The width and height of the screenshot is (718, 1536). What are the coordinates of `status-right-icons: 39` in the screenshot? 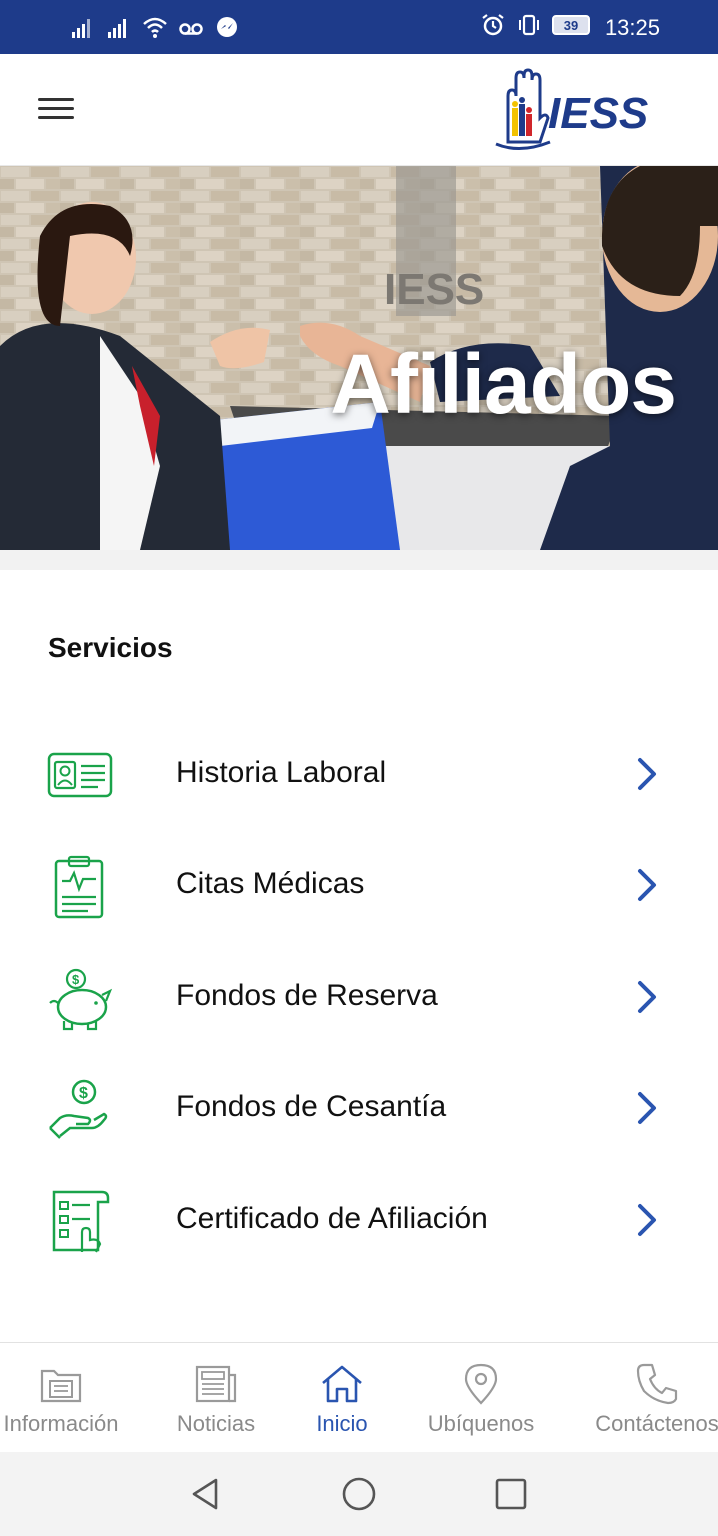 It's located at (535, 25).